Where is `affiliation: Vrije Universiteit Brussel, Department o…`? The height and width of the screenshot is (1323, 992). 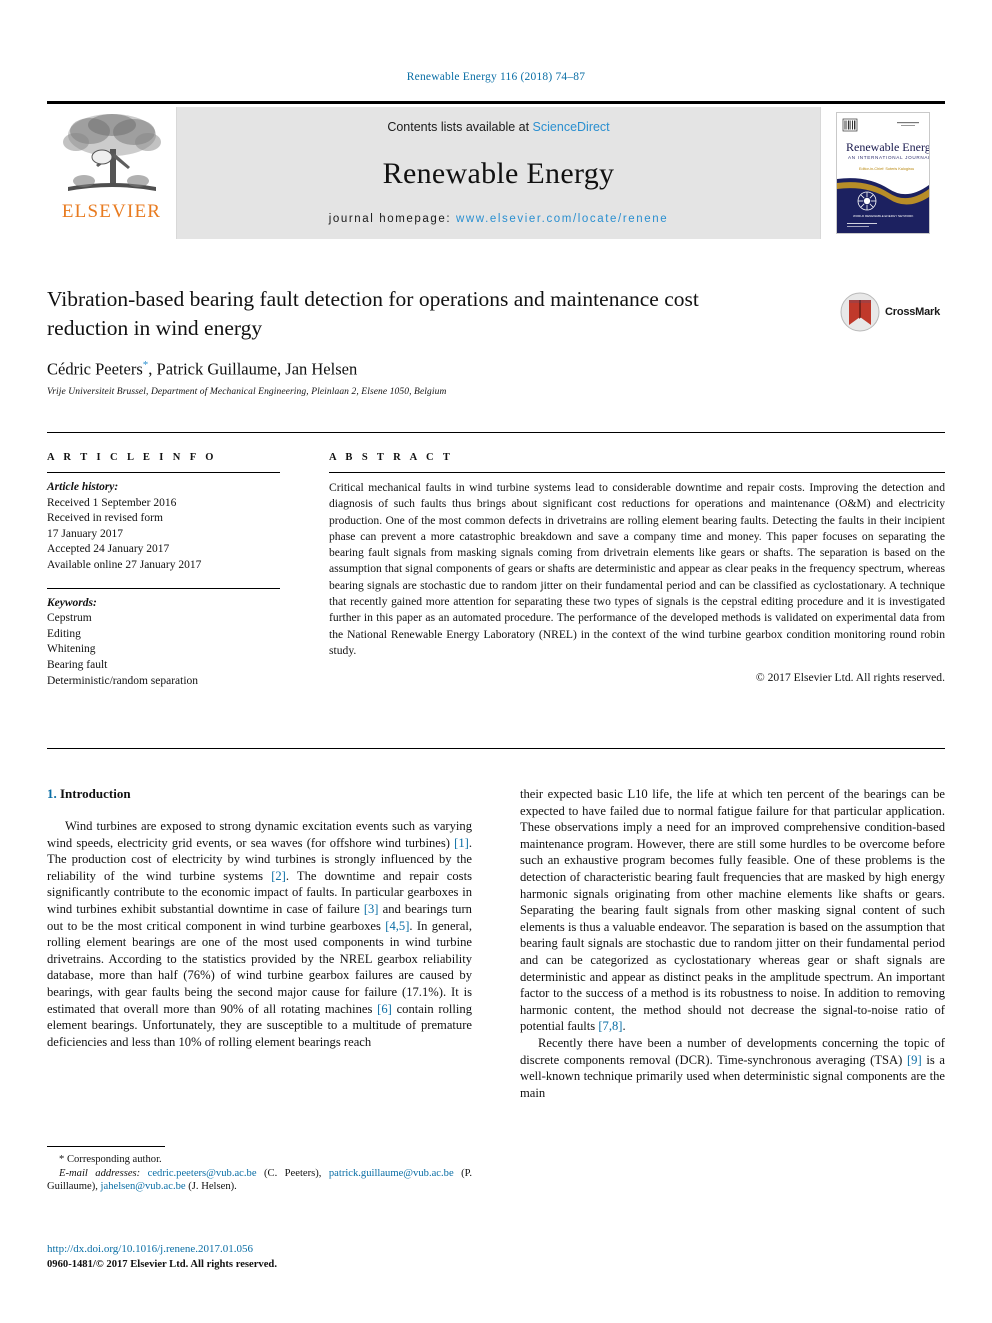
affiliation: Vrije Universiteit Brussel, Department o… is located at coordinates (247, 391).